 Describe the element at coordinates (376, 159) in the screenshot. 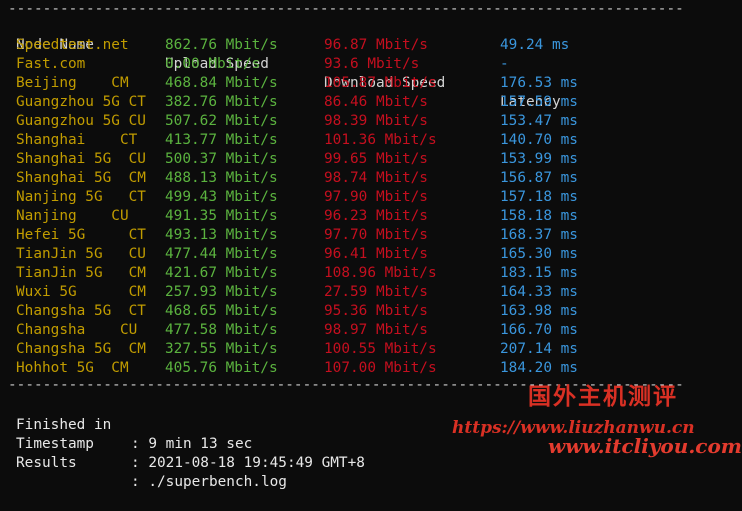

I see `download-speed-cell: 99.65 Mbit/s` at that location.